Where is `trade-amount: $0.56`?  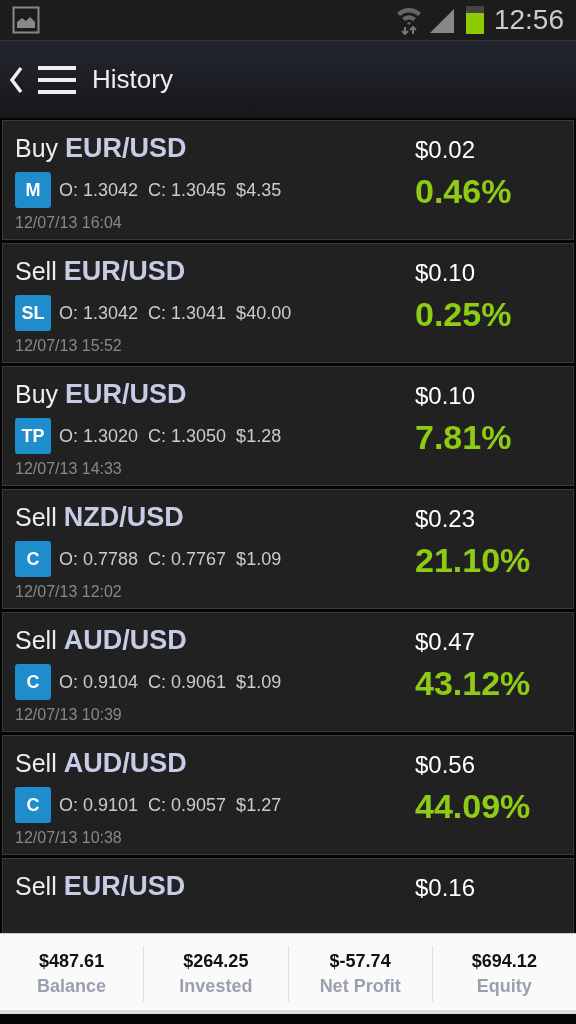 trade-amount: $0.56 is located at coordinates (446, 765).